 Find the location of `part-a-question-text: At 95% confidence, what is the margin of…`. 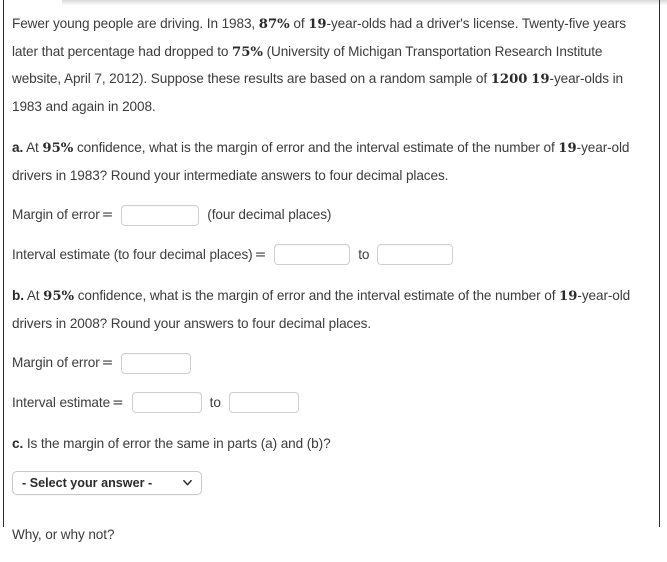

part-a-question-text: At 95% confidence, what is the margin of… is located at coordinates (321, 161).